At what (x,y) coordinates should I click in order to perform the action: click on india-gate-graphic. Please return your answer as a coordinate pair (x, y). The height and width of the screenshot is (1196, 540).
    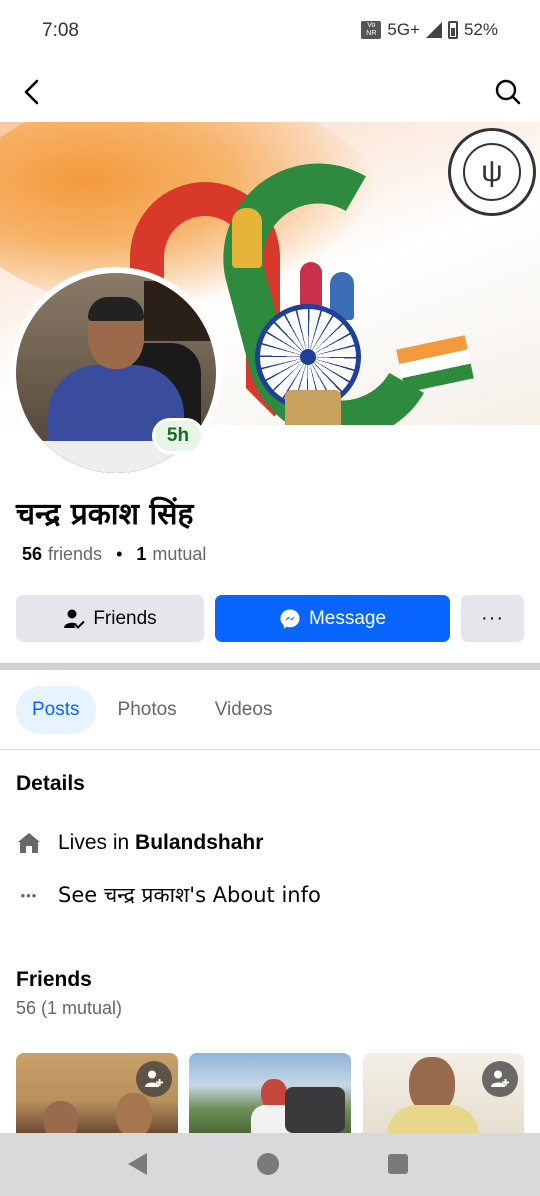
    Looking at the image, I should click on (313, 407).